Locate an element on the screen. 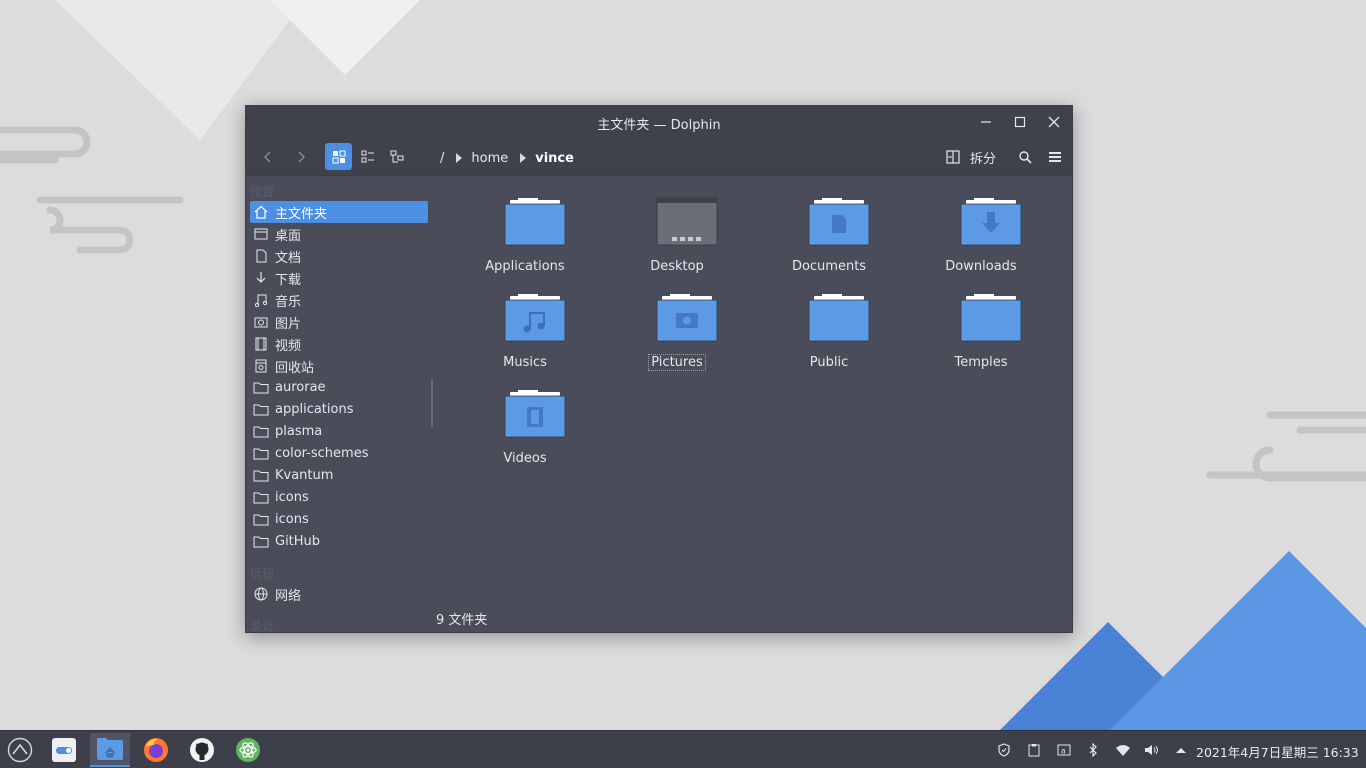 Image resolution: width=1366 pixels, height=768 pixels. places-item-music: 音乐 is located at coordinates (339, 300).